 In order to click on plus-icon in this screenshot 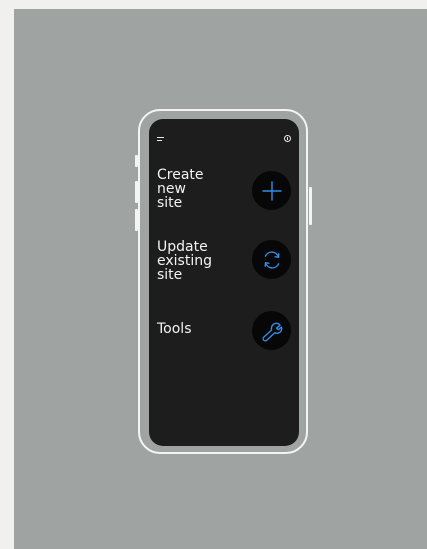, I will do `click(271, 190)`.